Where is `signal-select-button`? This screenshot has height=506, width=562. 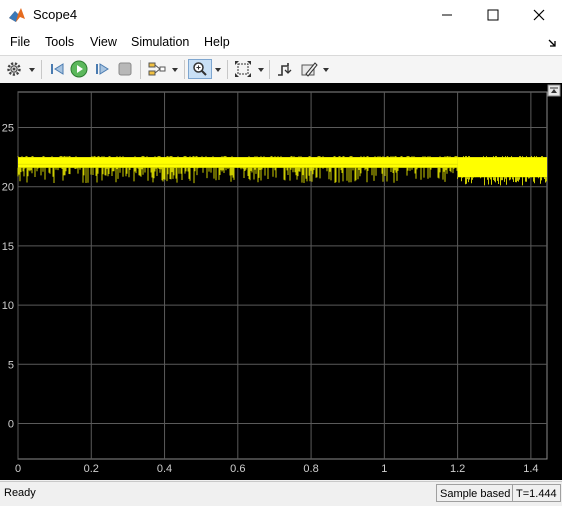
signal-select-button is located at coordinates (157, 69).